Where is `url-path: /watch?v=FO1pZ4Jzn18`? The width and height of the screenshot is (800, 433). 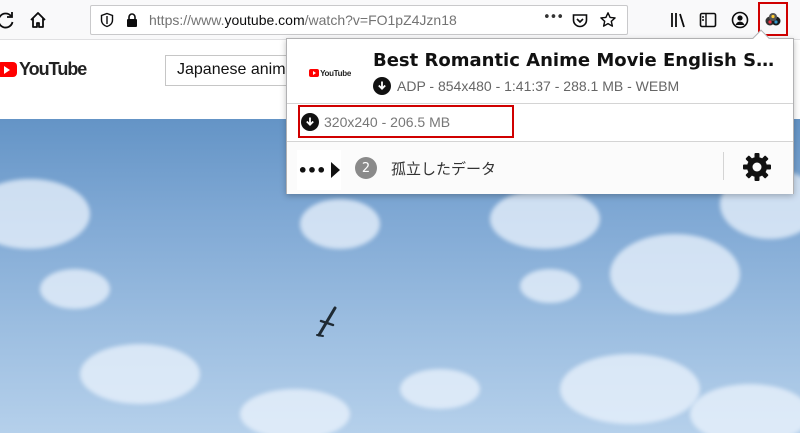 url-path: /watch?v=FO1pZ4Jzn18 is located at coordinates (380, 20).